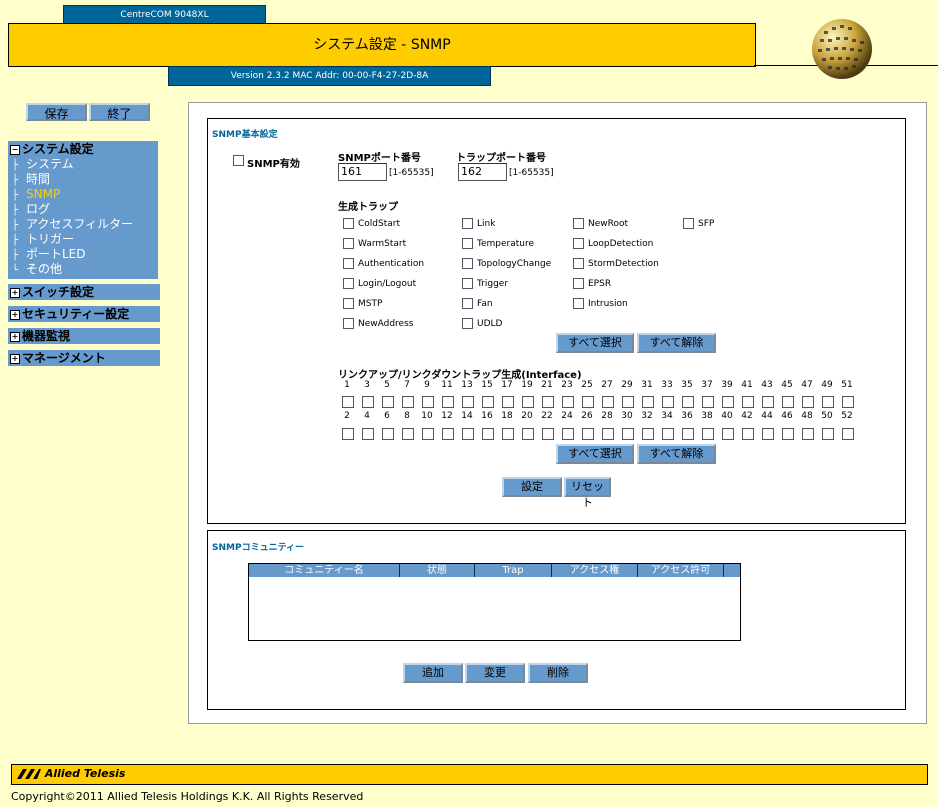 This screenshot has height=807, width=938. What do you see at coordinates (84, 314) in the screenshot?
I see `nav-security-settings: + セキュリティー設定` at bounding box center [84, 314].